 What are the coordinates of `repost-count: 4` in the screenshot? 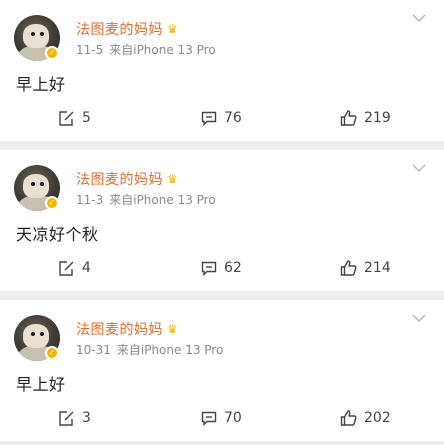 It's located at (86, 268).